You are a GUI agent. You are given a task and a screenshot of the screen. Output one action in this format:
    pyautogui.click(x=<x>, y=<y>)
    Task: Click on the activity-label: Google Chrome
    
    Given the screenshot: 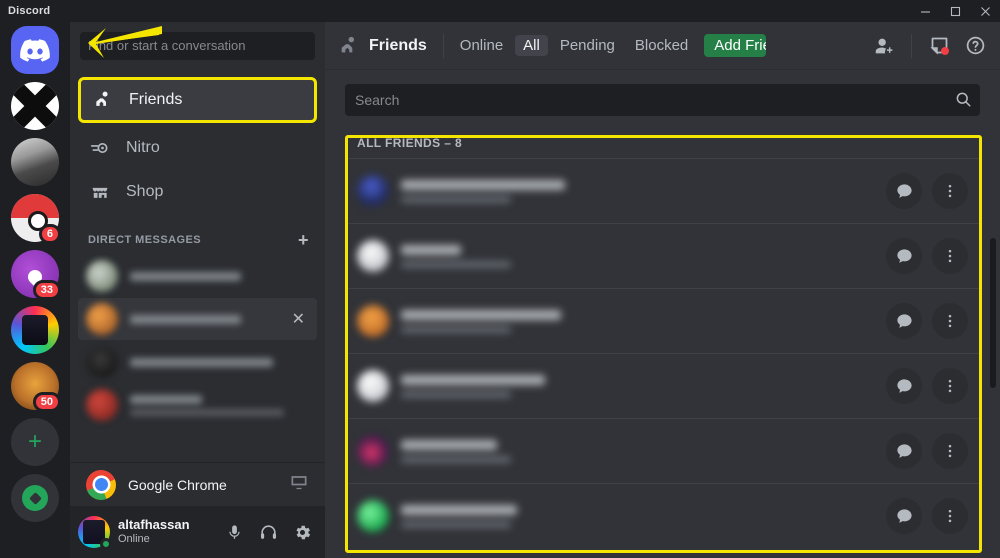 What is the action you would take?
    pyautogui.click(x=177, y=484)
    